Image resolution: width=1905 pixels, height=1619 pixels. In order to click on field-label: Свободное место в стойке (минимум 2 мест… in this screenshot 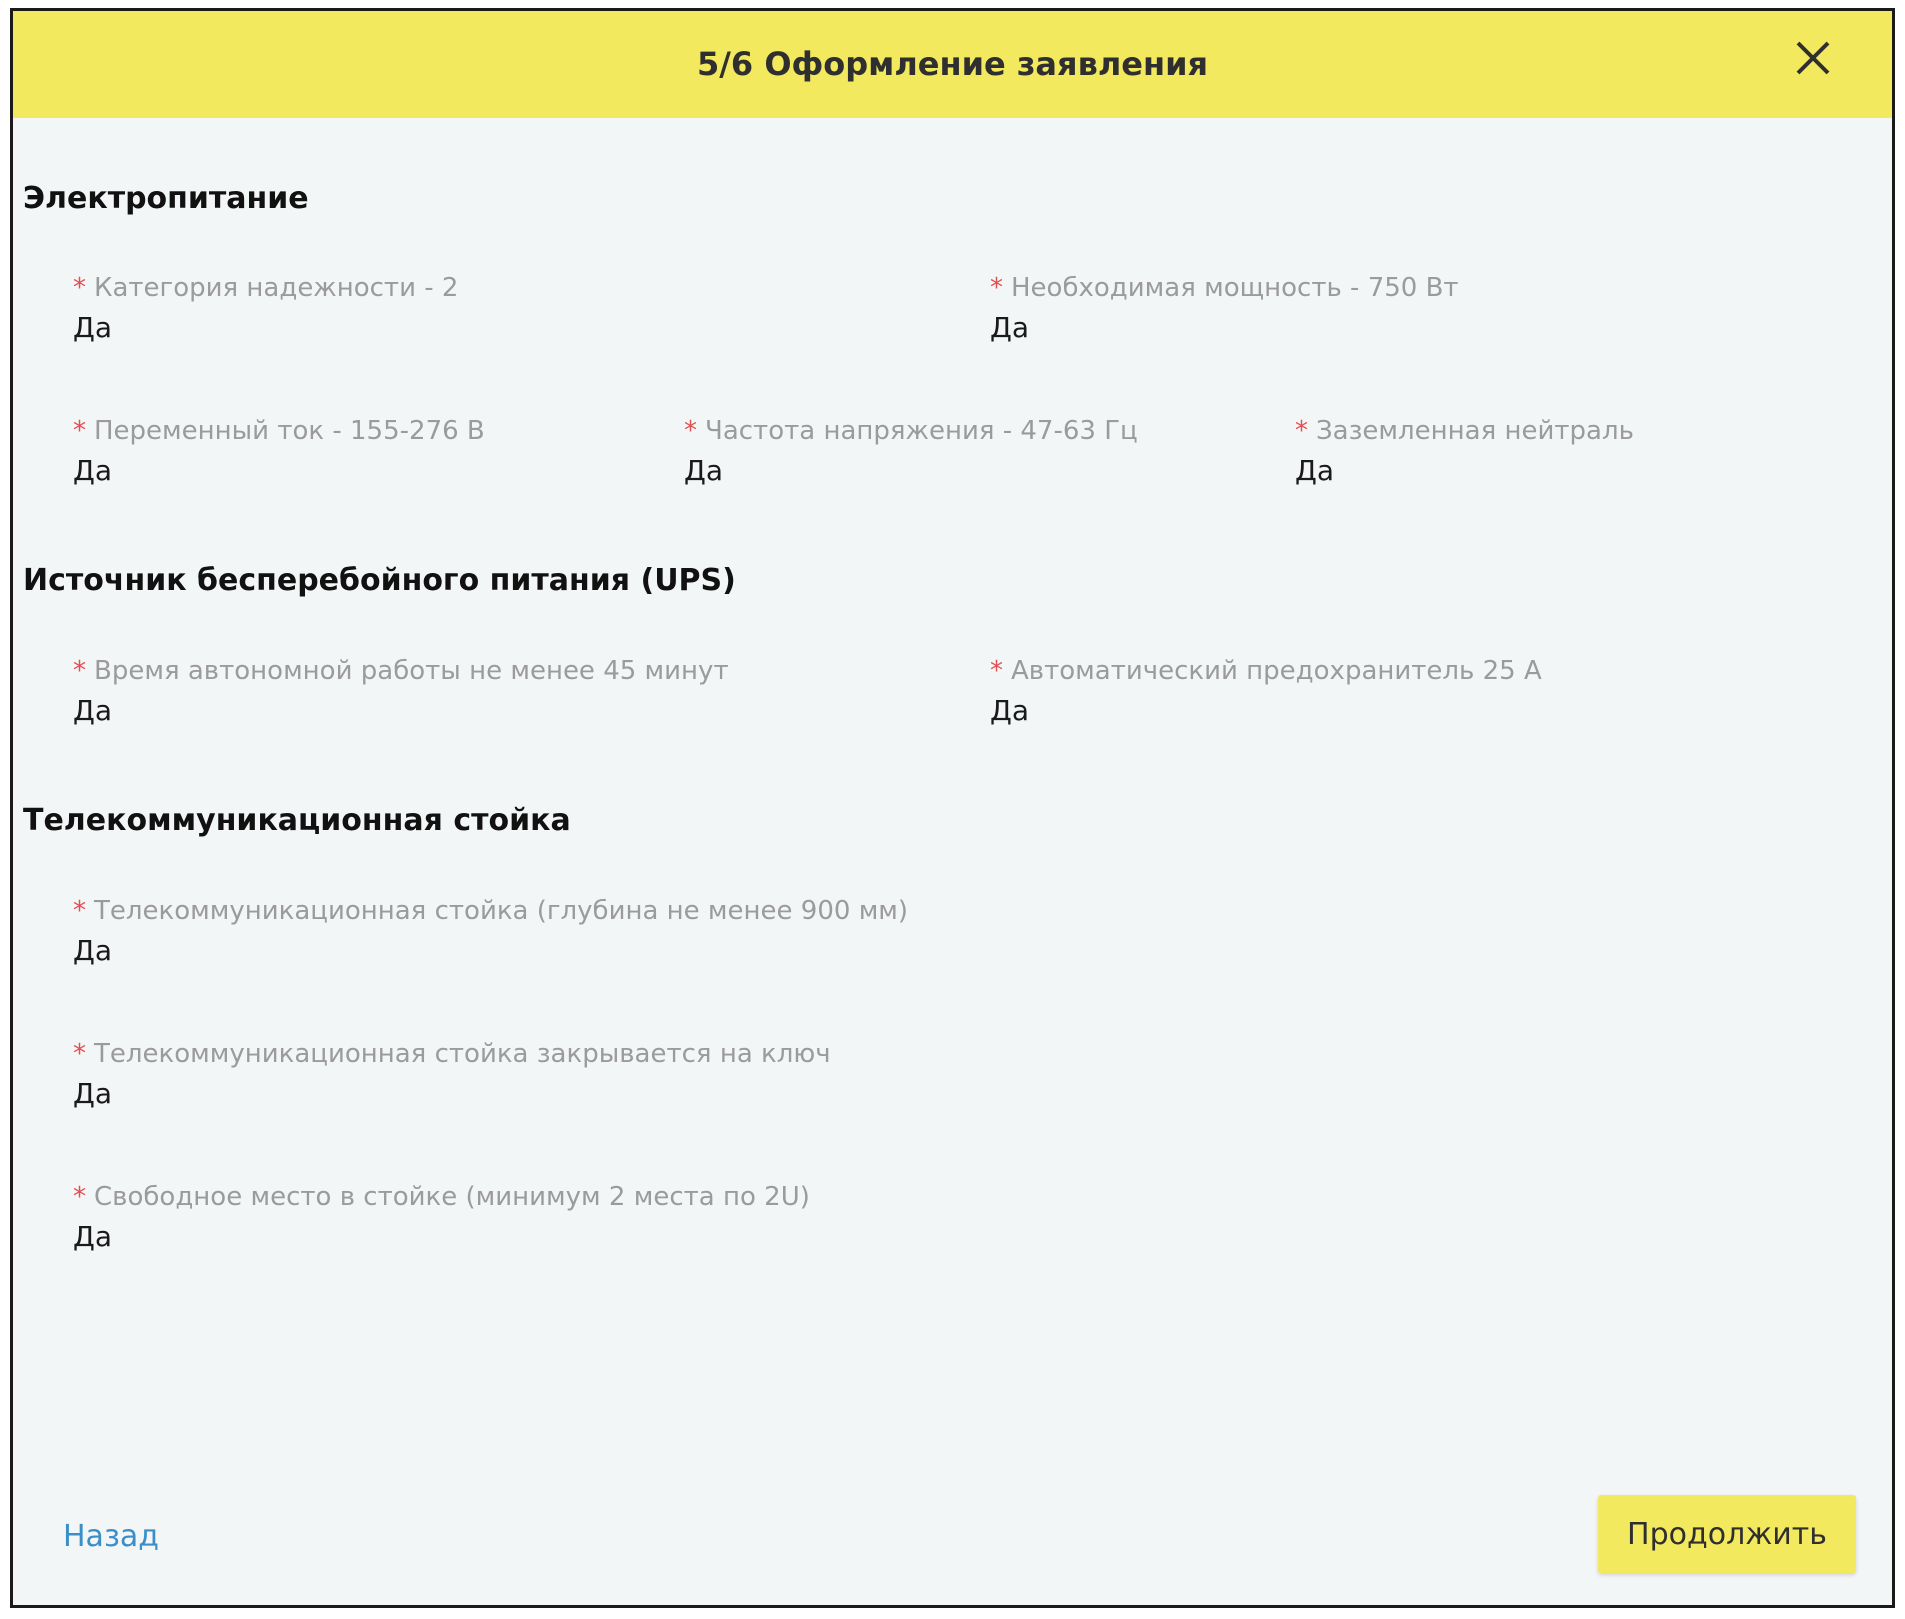, I will do `click(452, 1197)`.